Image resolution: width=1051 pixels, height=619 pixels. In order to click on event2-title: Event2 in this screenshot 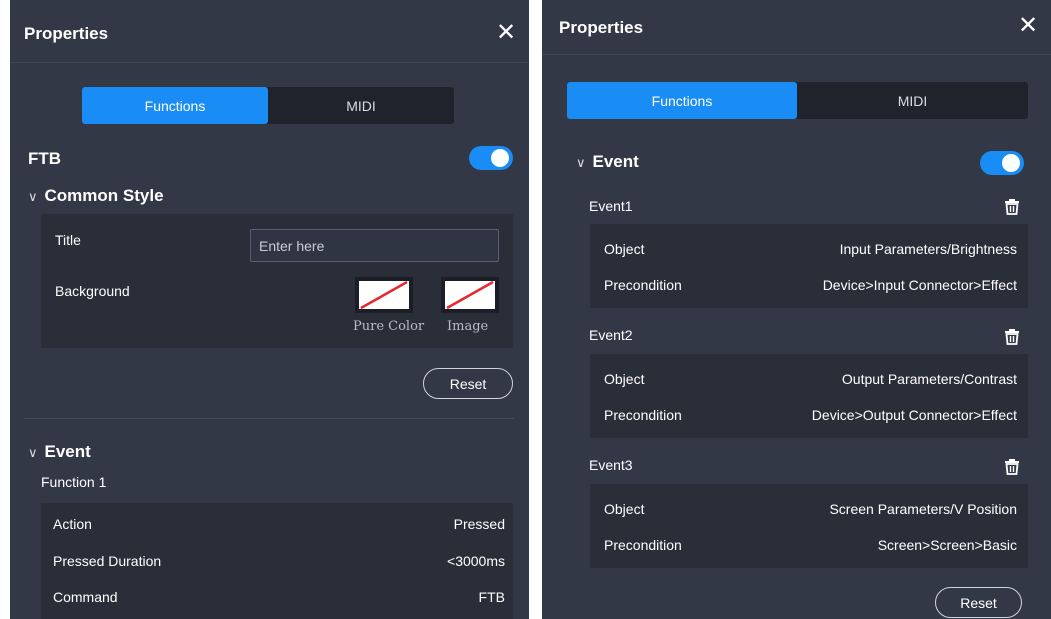, I will do `click(611, 335)`.